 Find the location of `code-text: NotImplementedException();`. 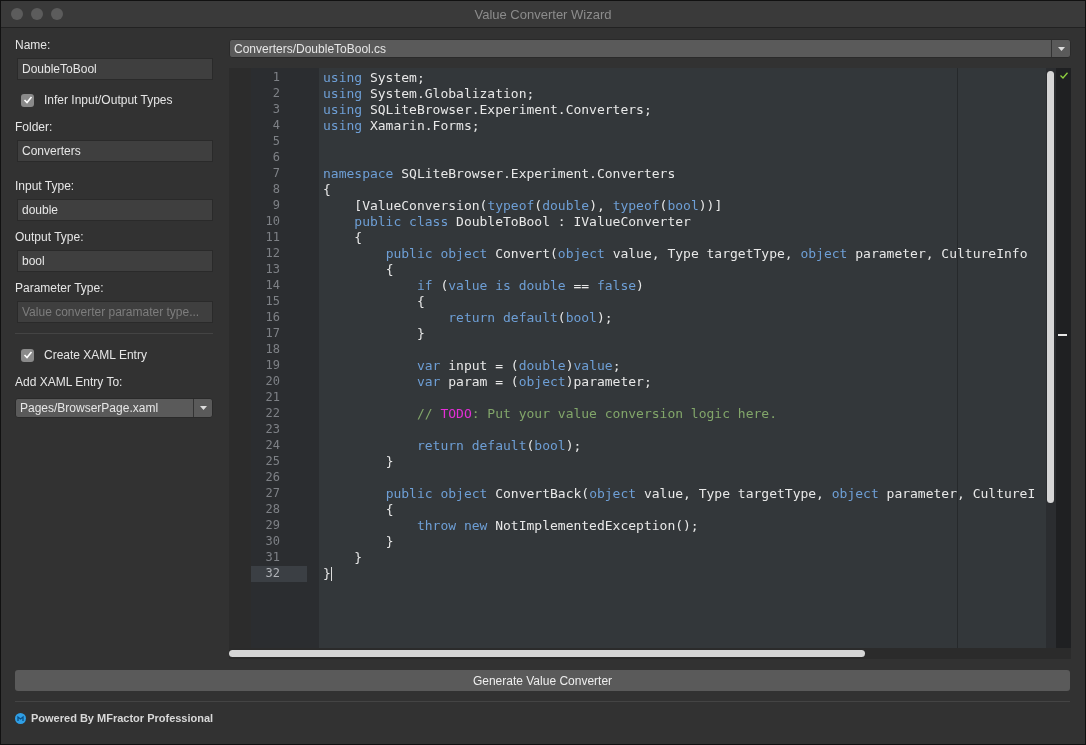

code-text: NotImplementedException(); is located at coordinates (597, 526).